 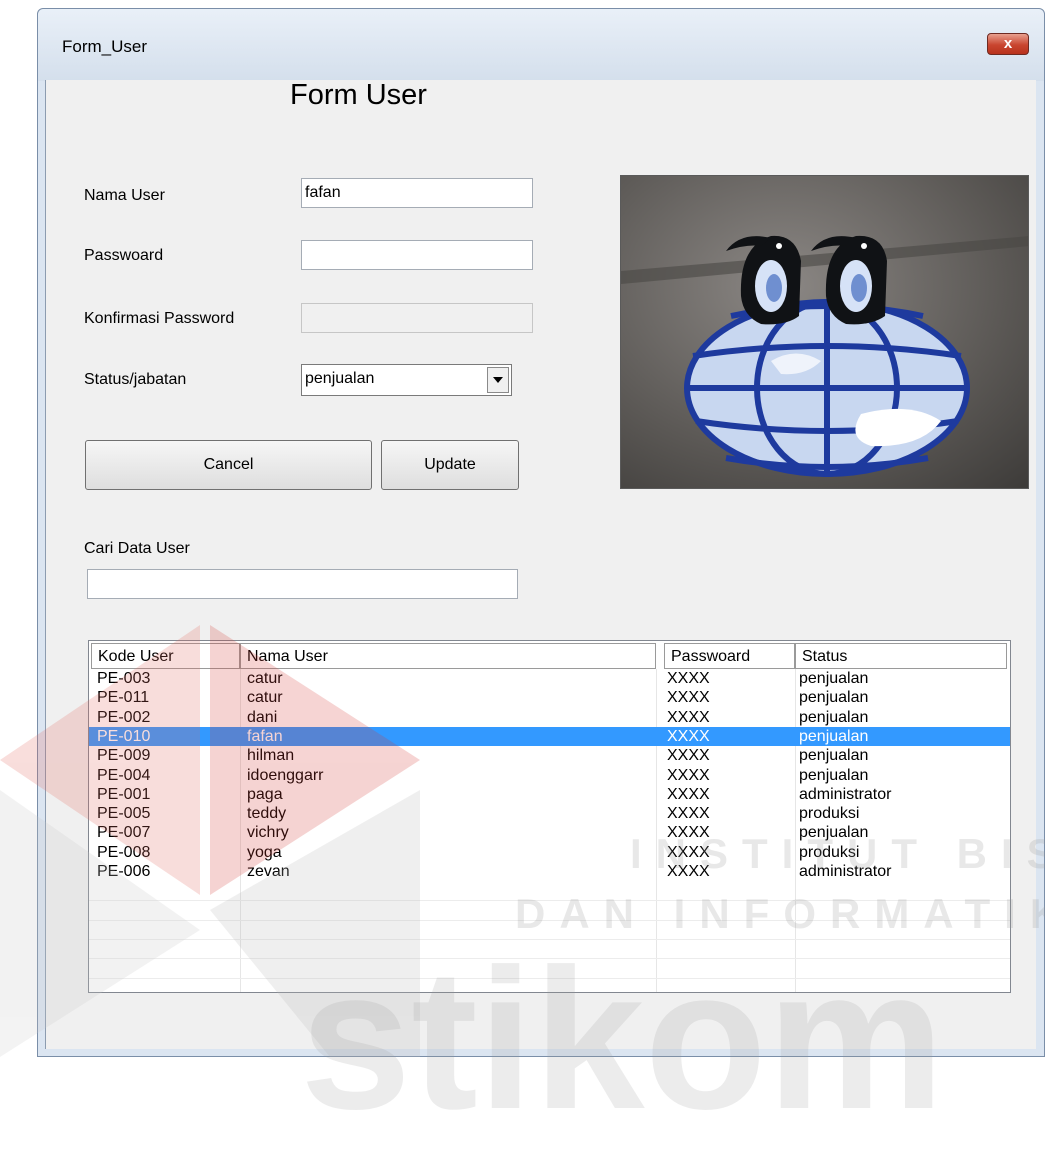 I want to click on status-selected-value: penjualan, so click(x=340, y=378).